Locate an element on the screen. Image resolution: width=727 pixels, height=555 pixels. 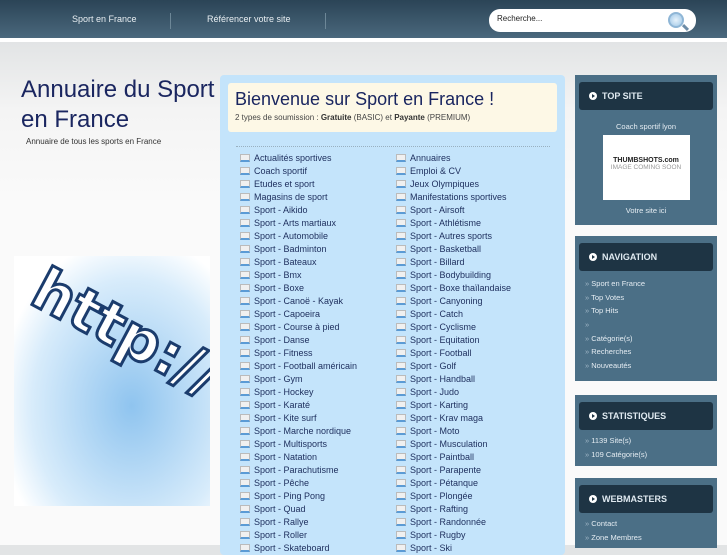
link-label: Sport en France is located at coordinates (618, 283).